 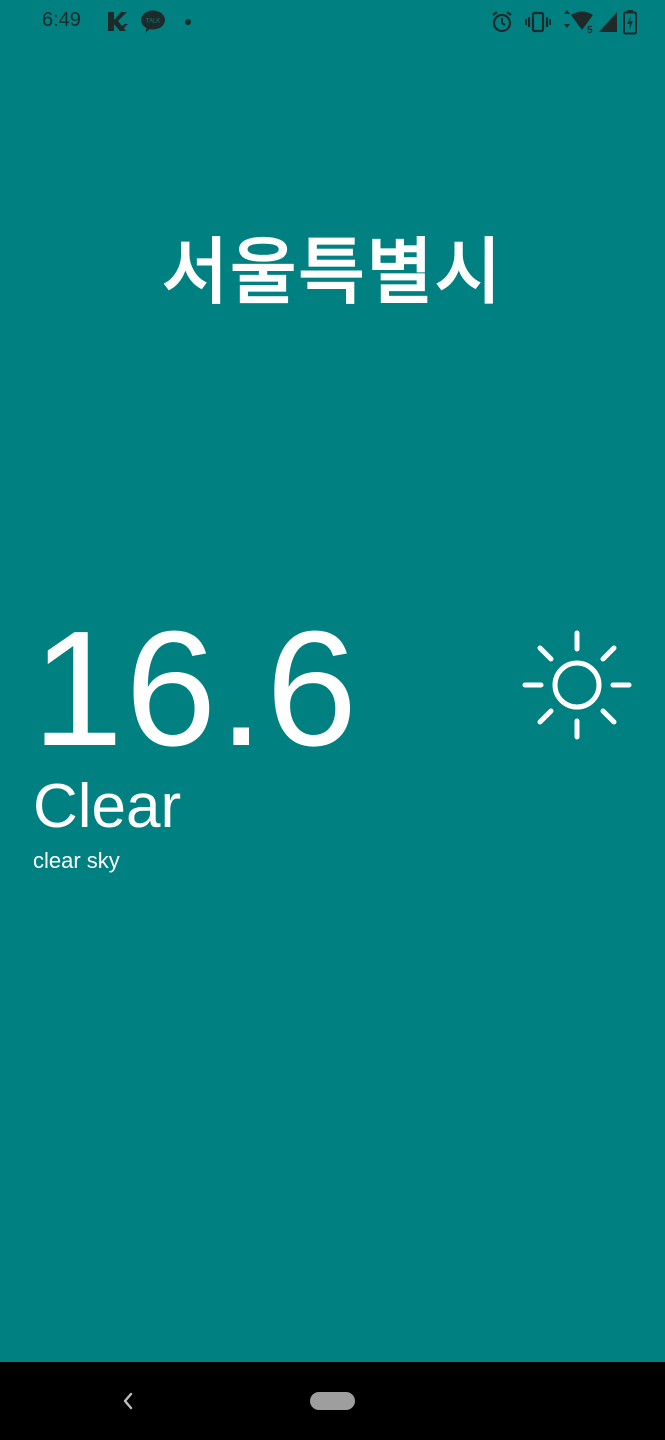 What do you see at coordinates (107, 806) in the screenshot?
I see `weather-condition: Clear` at bounding box center [107, 806].